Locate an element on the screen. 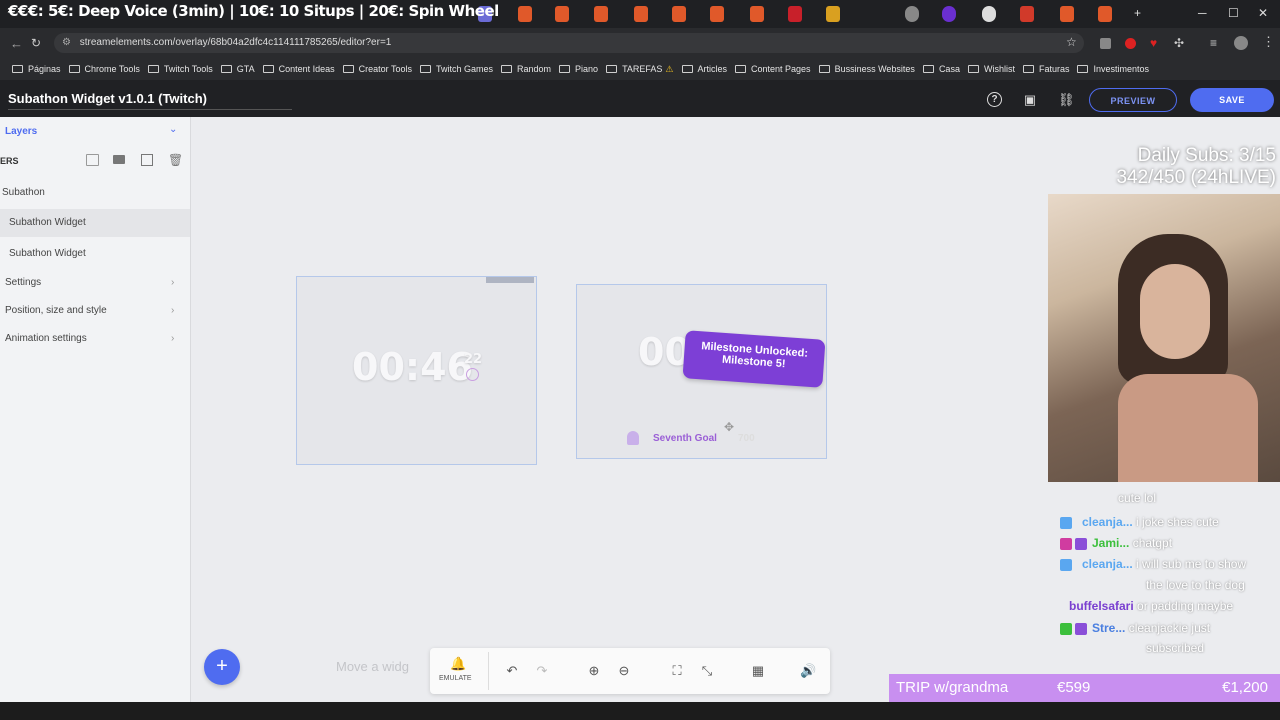  bookmark-folder: Páginas is located at coordinates (36, 69).